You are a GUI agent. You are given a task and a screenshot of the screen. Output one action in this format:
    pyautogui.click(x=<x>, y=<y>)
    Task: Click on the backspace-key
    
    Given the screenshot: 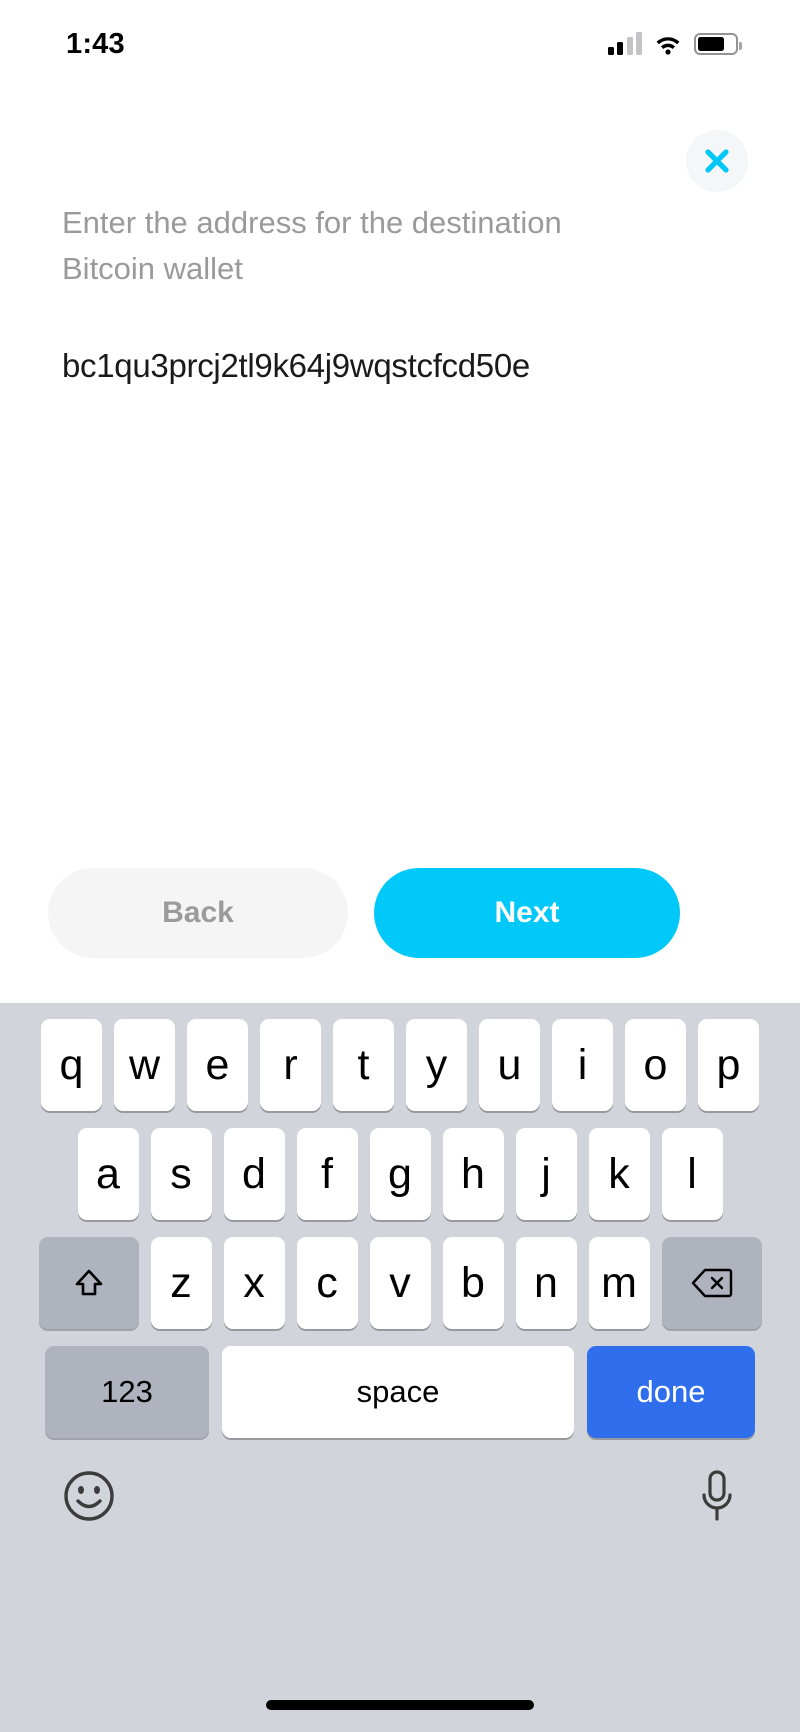 What is the action you would take?
    pyautogui.click(x=711, y=1283)
    